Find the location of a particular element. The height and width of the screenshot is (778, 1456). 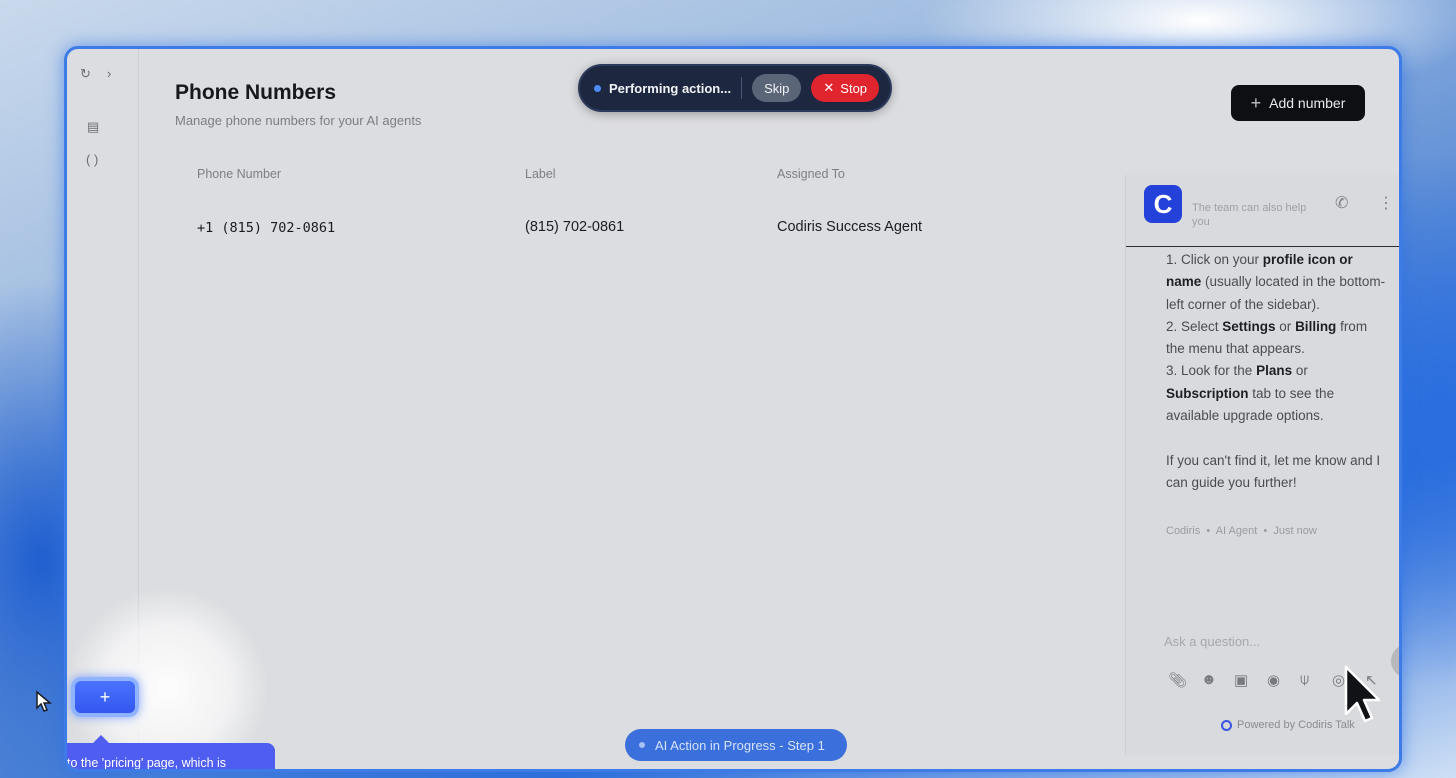

chat-help-text: The team can also help you is located at coordinates (1249, 215).